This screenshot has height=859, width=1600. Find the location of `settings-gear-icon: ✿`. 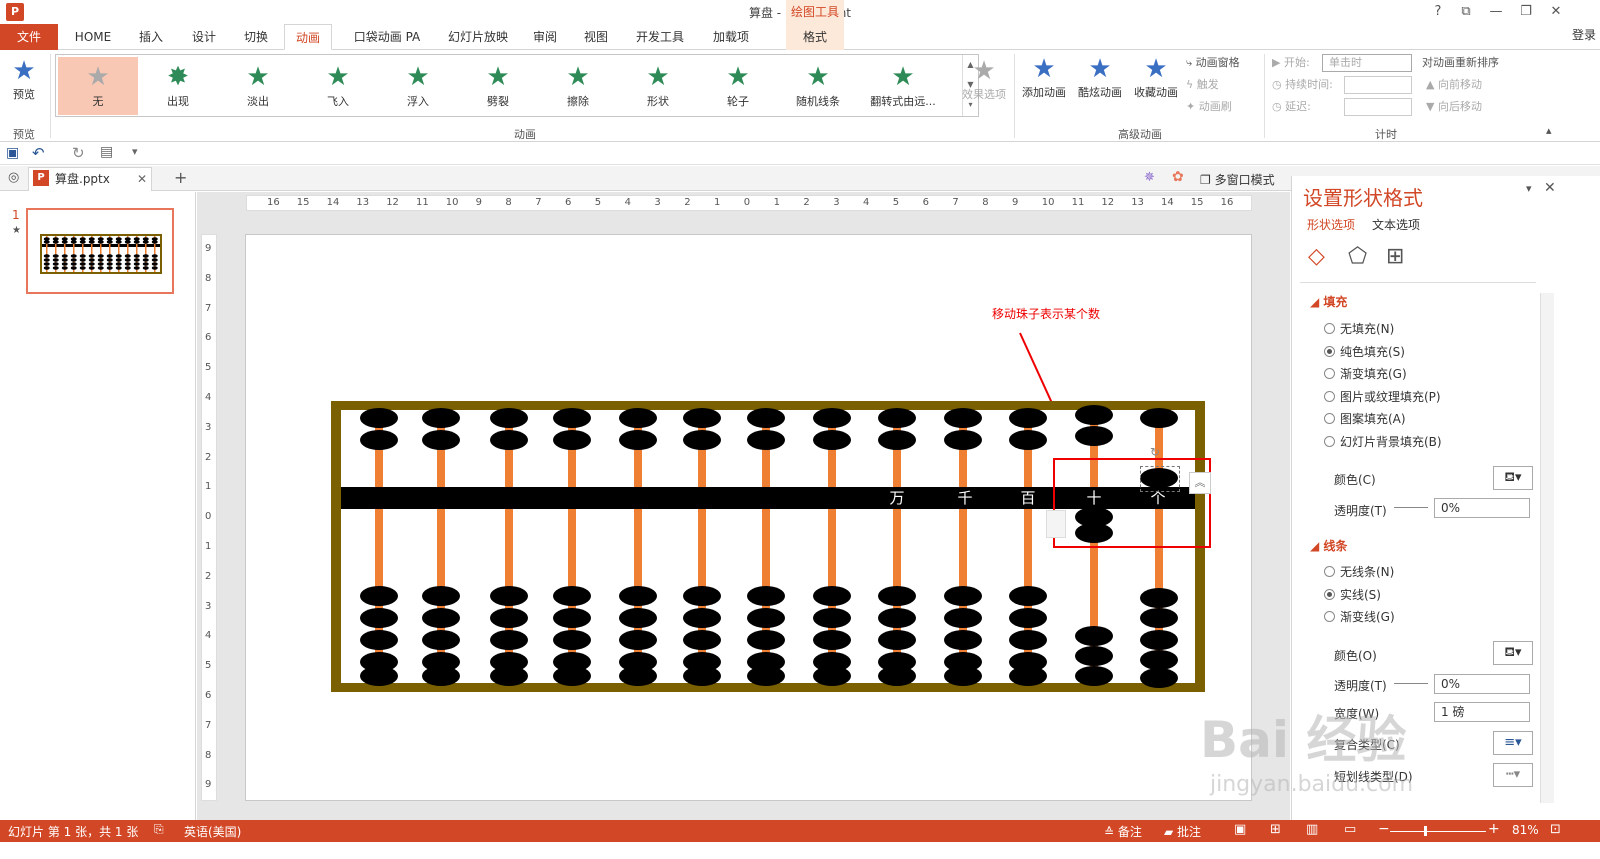

settings-gear-icon: ✿ is located at coordinates (1178, 177).